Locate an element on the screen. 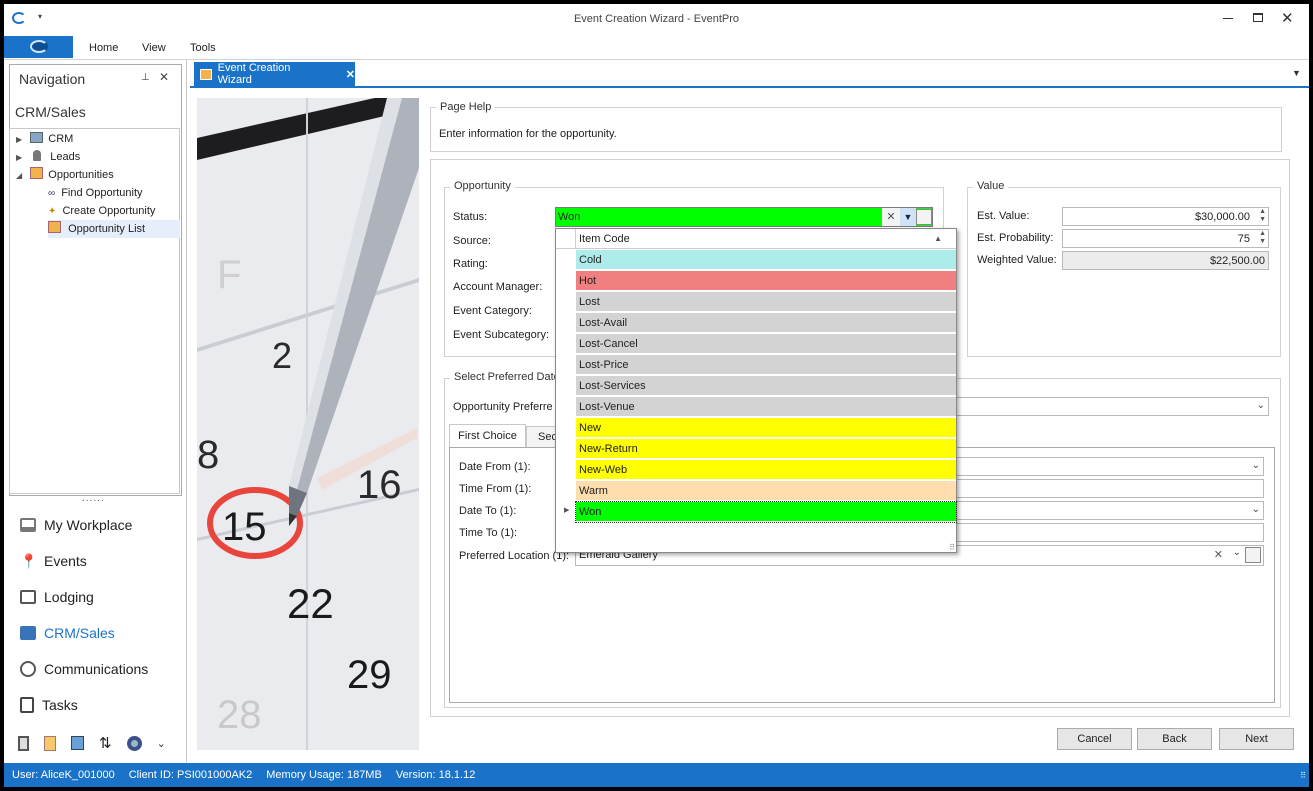 This screenshot has height=791, width=1313. calculator-icon is located at coordinates (23, 743).